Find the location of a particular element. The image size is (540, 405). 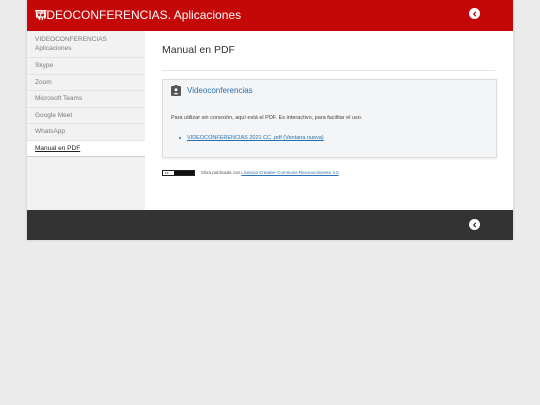

title-divider is located at coordinates (328, 70).